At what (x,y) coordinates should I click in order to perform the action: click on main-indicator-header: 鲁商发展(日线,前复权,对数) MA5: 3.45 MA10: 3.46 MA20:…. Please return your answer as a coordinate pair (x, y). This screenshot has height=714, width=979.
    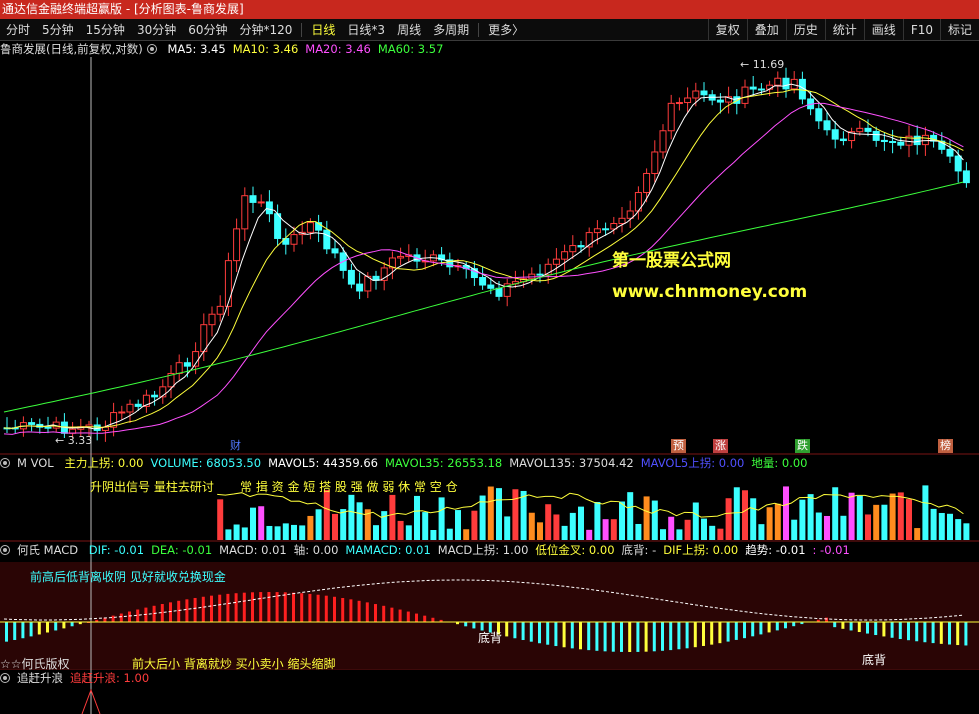
    Looking at the image, I should click on (225, 49).